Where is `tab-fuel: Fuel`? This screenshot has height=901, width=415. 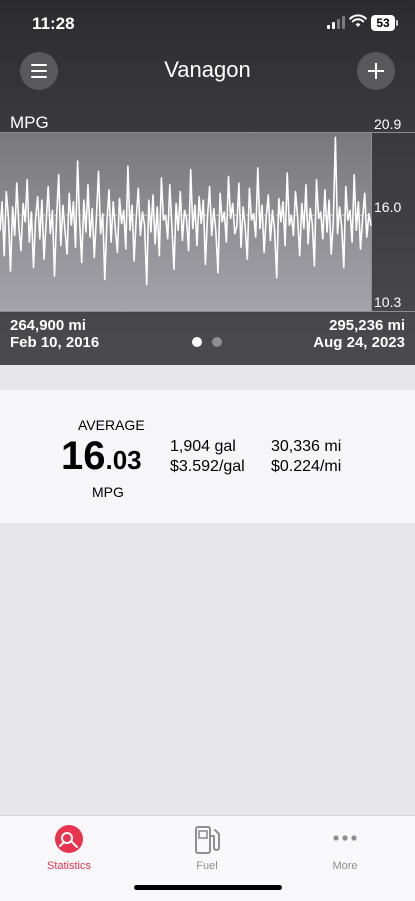 tab-fuel: Fuel is located at coordinates (207, 848).